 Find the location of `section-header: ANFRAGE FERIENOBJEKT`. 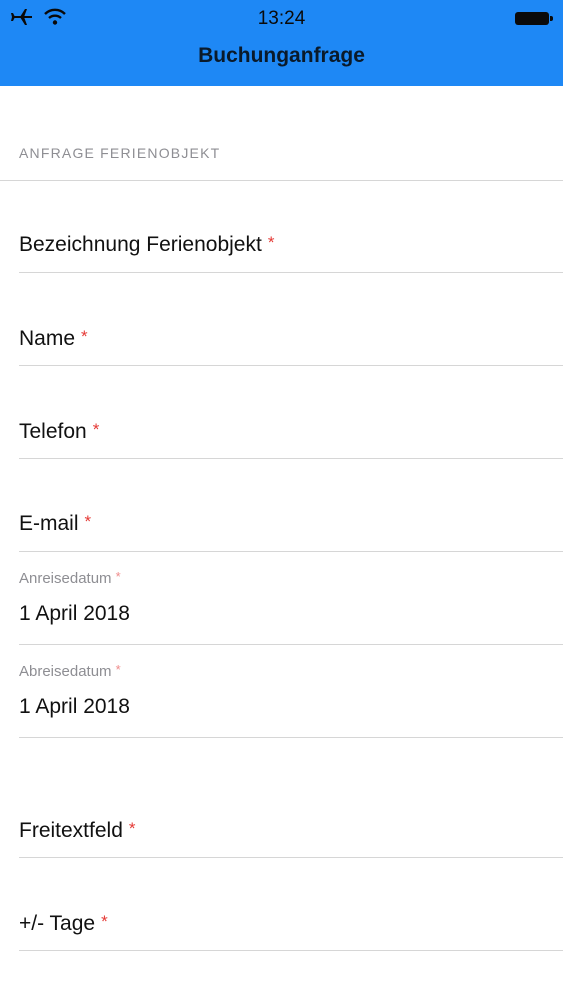

section-header: ANFRAGE FERIENOBJEKT is located at coordinates (120, 153).